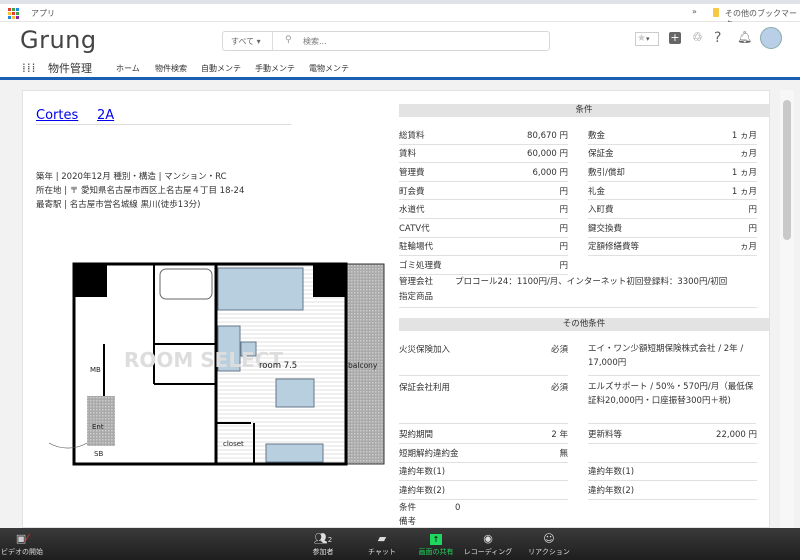 The width and height of the screenshot is (800, 560). What do you see at coordinates (22, 538) in the screenshot?
I see `video-off-icon: ▣⁄` at bounding box center [22, 538].